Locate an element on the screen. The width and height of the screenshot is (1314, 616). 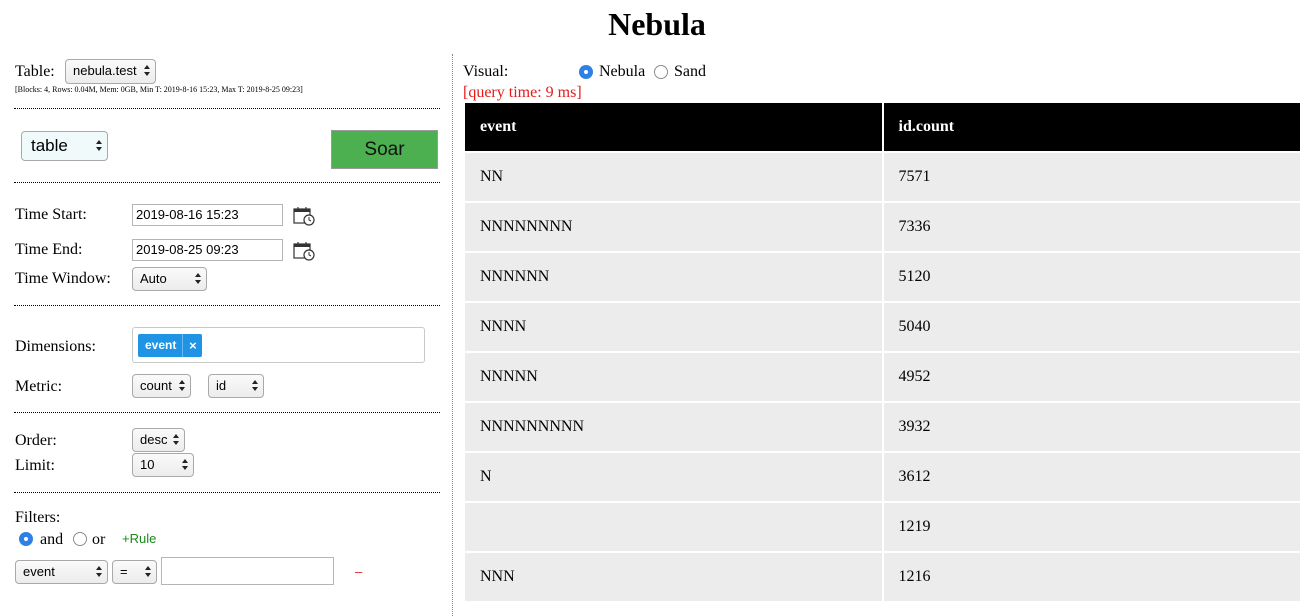
dimension-tag: event × is located at coordinates (170, 345).